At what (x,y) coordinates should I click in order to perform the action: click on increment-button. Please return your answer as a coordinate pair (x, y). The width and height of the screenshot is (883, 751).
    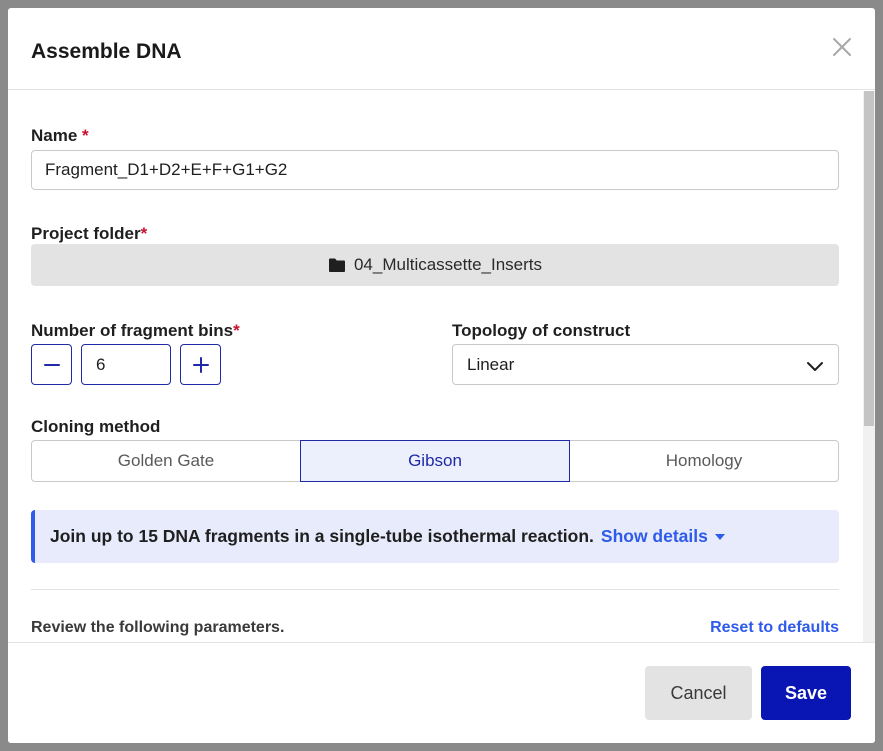
    Looking at the image, I should click on (200, 364).